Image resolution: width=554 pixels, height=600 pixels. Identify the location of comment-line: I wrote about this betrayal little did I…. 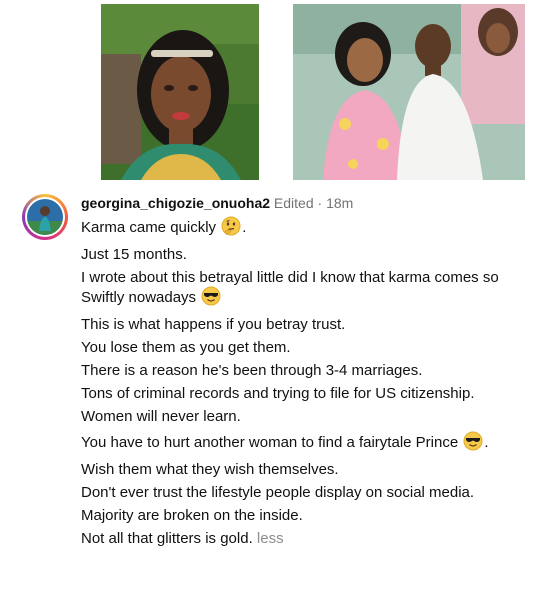
(311, 289).